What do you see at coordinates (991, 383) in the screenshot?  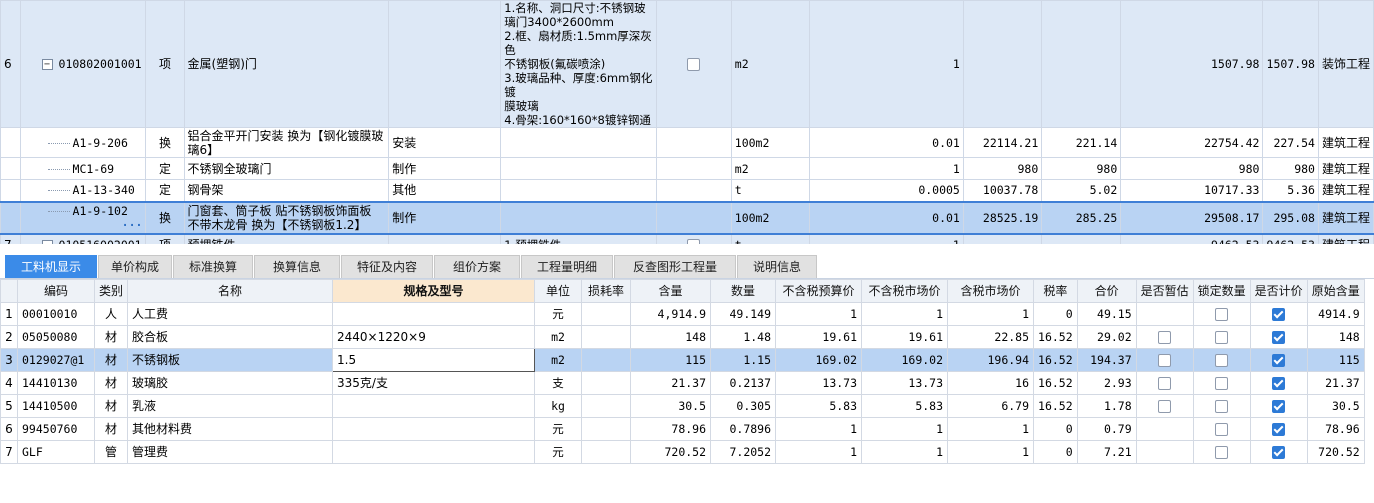 I see `tax-inclusive-market-price: 16` at bounding box center [991, 383].